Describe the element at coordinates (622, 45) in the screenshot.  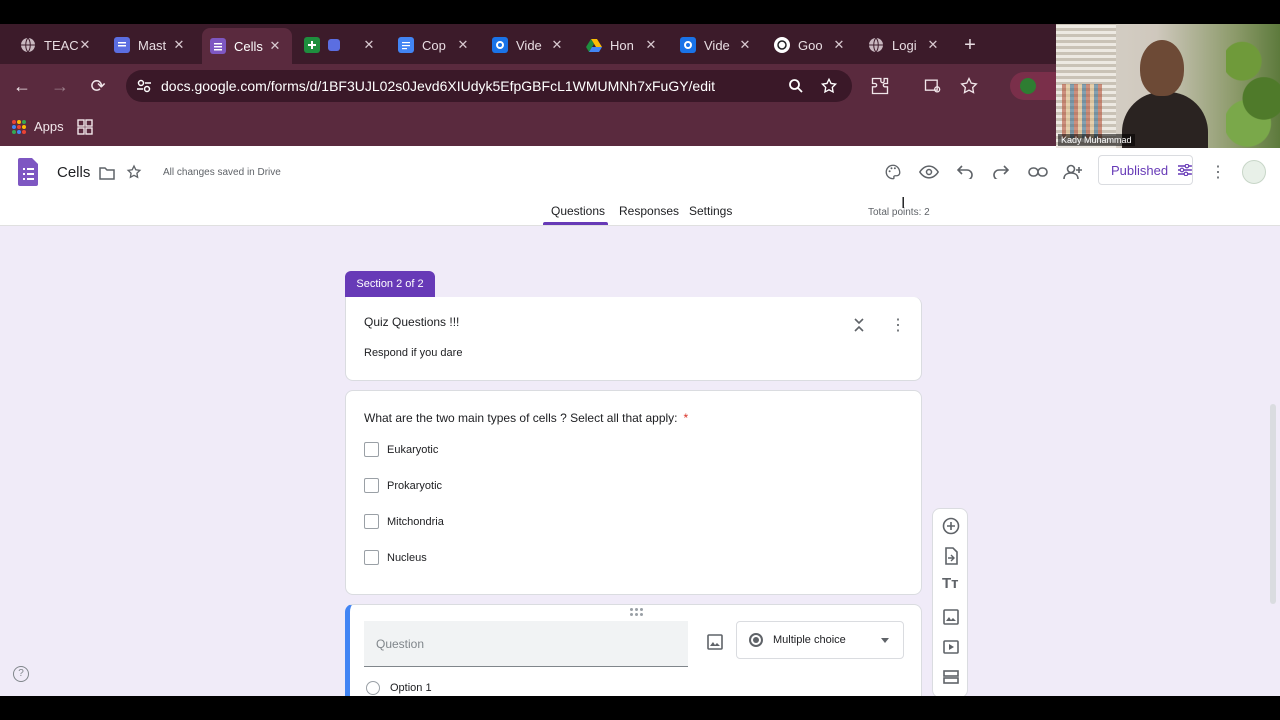
I see `tab-hon: Hon ✕` at that location.